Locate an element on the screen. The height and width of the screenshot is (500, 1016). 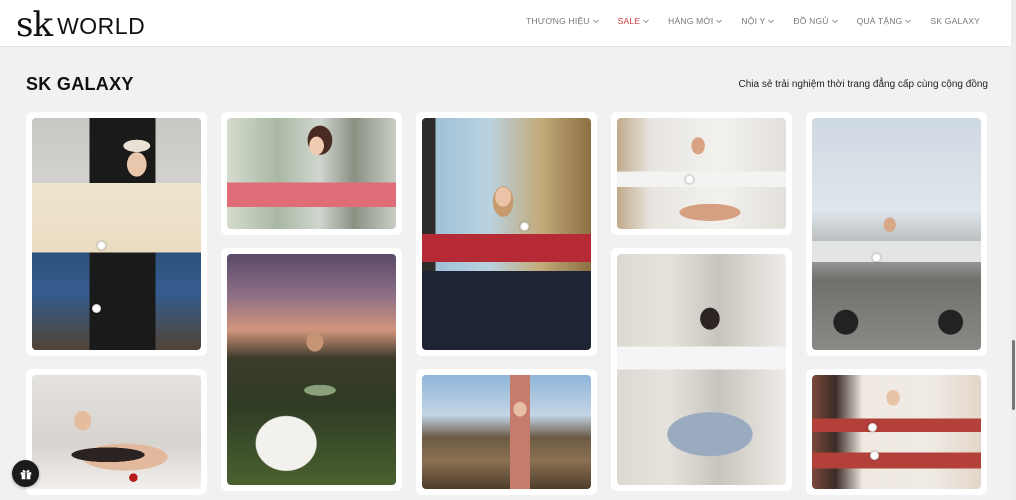
gift-icon is located at coordinates (26, 474).